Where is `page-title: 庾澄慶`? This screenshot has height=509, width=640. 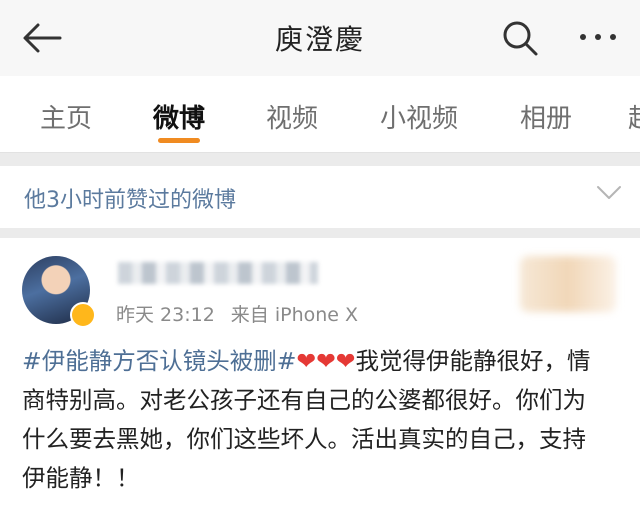
page-title: 庾澄慶 is located at coordinates (319, 39).